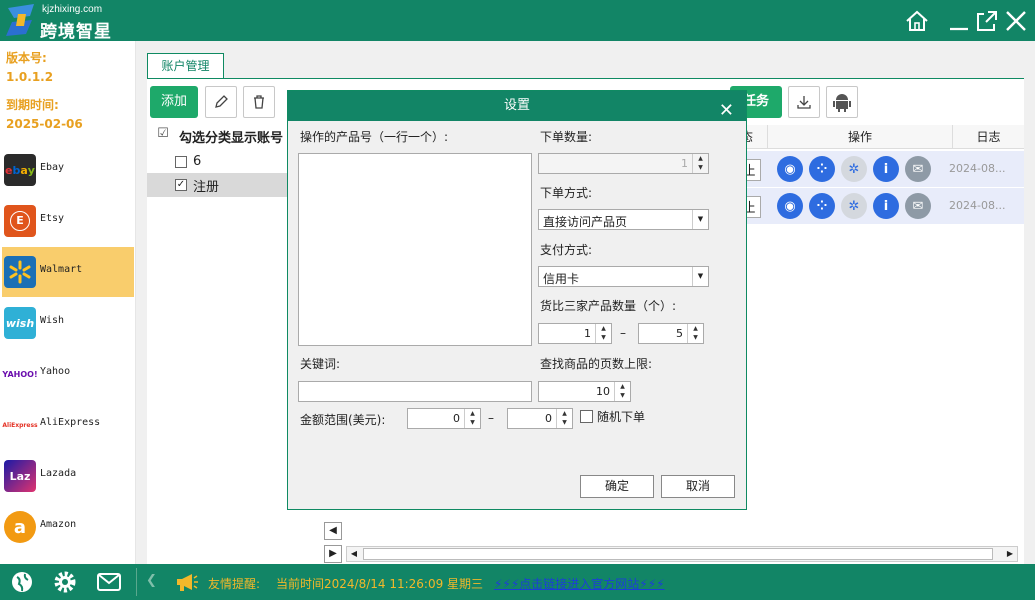 The height and width of the screenshot is (600, 1035). What do you see at coordinates (68, 476) in the screenshot?
I see `sidebar-item-lazada: Laz Lazada` at bounding box center [68, 476].